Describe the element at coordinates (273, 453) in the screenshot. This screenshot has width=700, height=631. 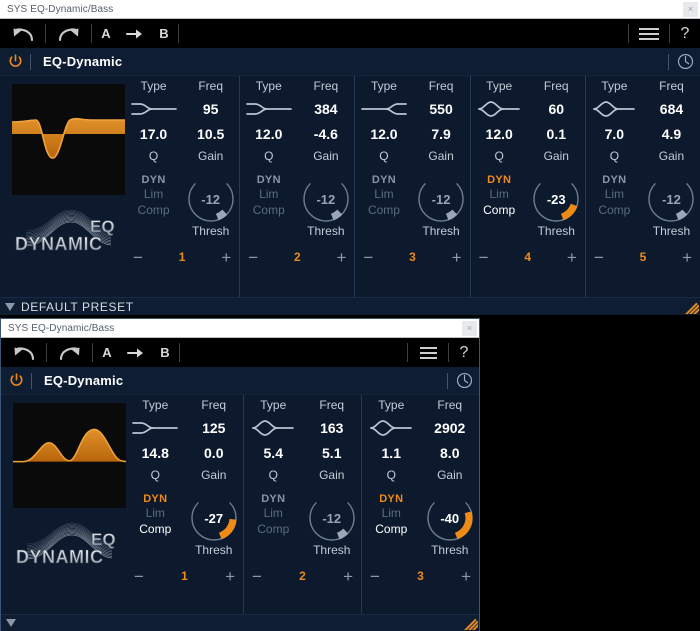
I see `q-value: 5.4` at that location.